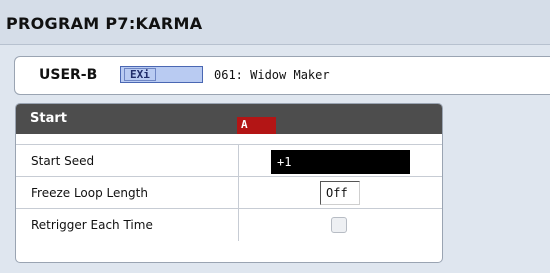  What do you see at coordinates (272, 75) in the screenshot?
I see `program-name: 061: Widow Maker` at bounding box center [272, 75].